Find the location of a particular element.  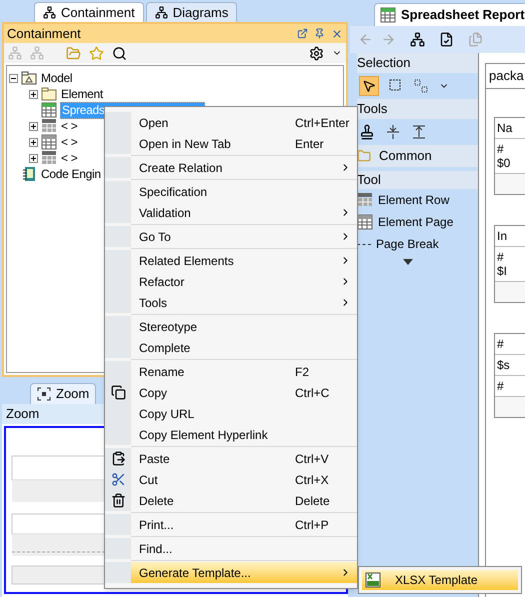

panel-tab: Containment is located at coordinates (89, 12).